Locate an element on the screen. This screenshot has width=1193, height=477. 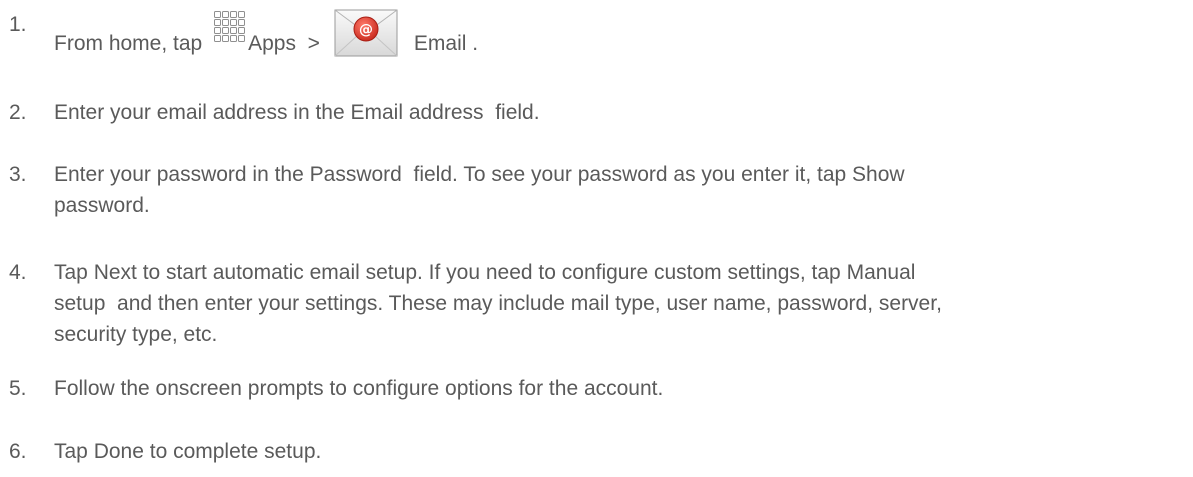
step-trailing: . is located at coordinates (475, 43).